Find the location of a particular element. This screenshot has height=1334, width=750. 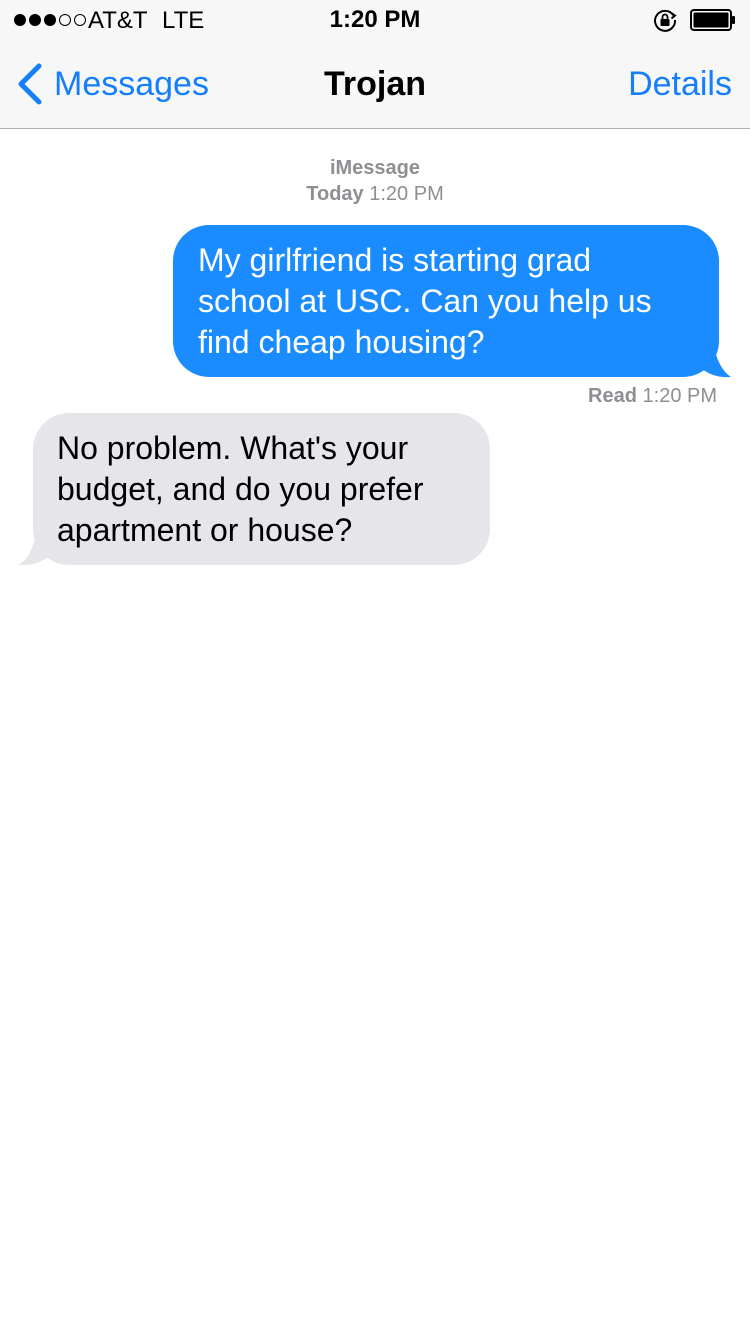

back-button-label: Messages is located at coordinates (131, 84).